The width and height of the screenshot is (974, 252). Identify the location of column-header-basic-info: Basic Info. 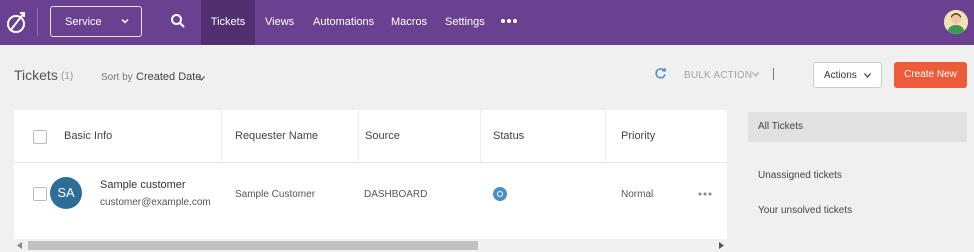
(88, 136).